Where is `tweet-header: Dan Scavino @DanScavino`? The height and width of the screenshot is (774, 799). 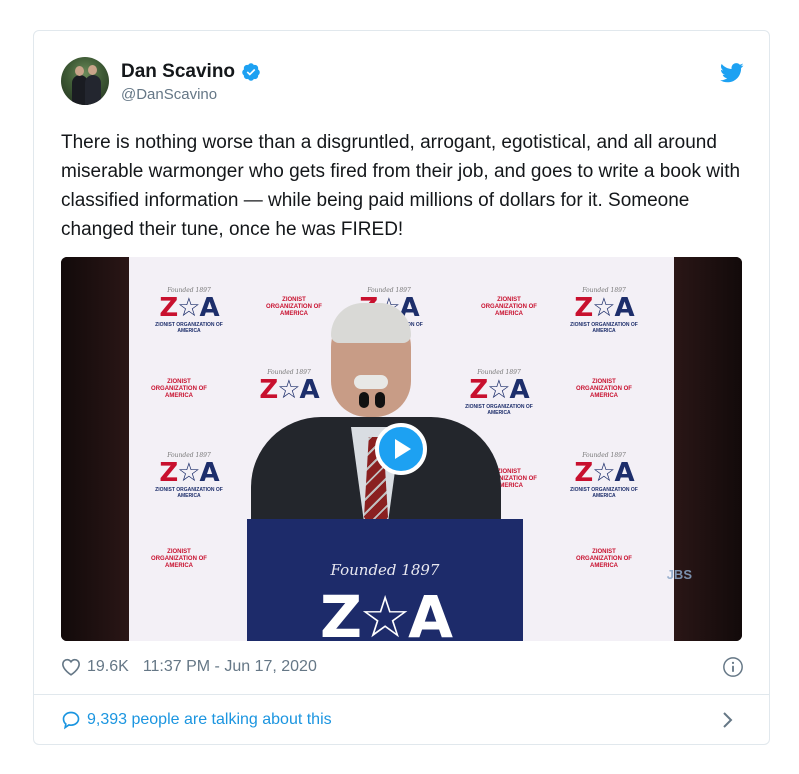 tweet-header: Dan Scavino @DanScavino is located at coordinates (402, 83).